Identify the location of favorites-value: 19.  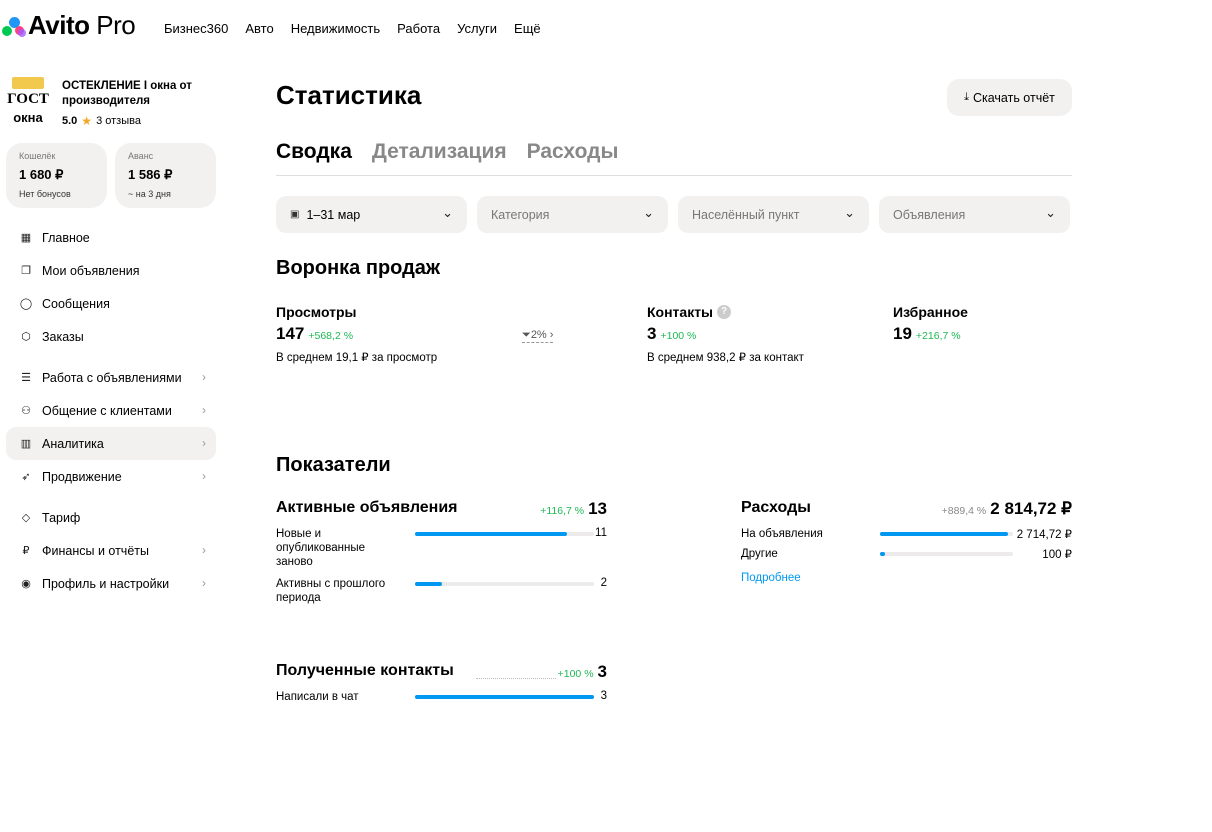
(902, 333).